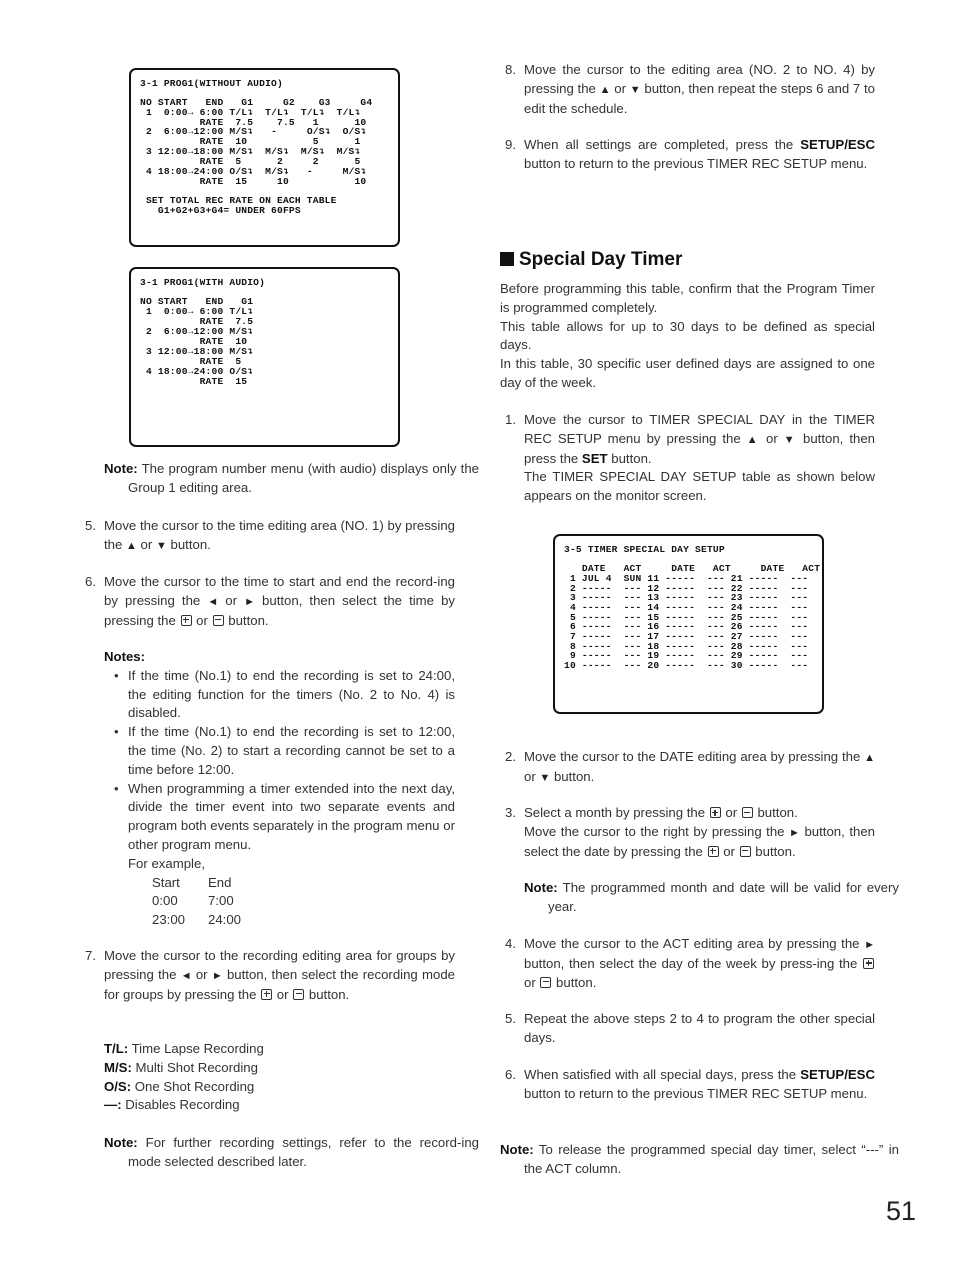 Image resolution: width=954 pixels, height=1263 pixels. I want to click on example-end: 24:00, so click(225, 920).